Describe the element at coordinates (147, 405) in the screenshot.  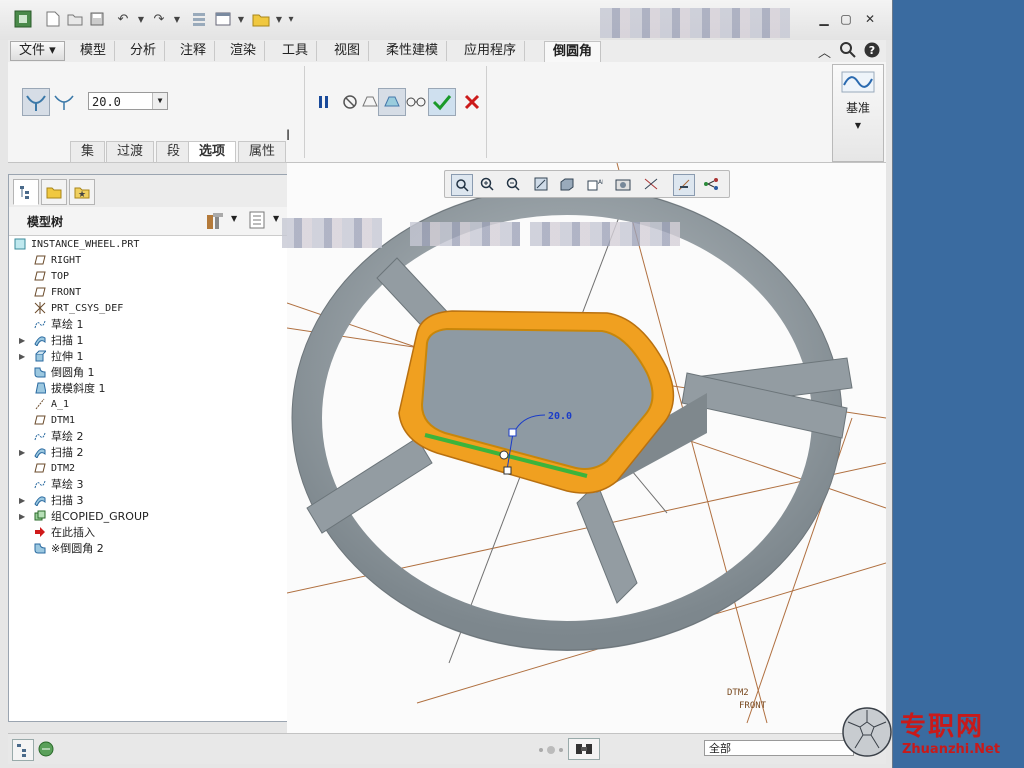
I see `tree-item: A_1` at that location.